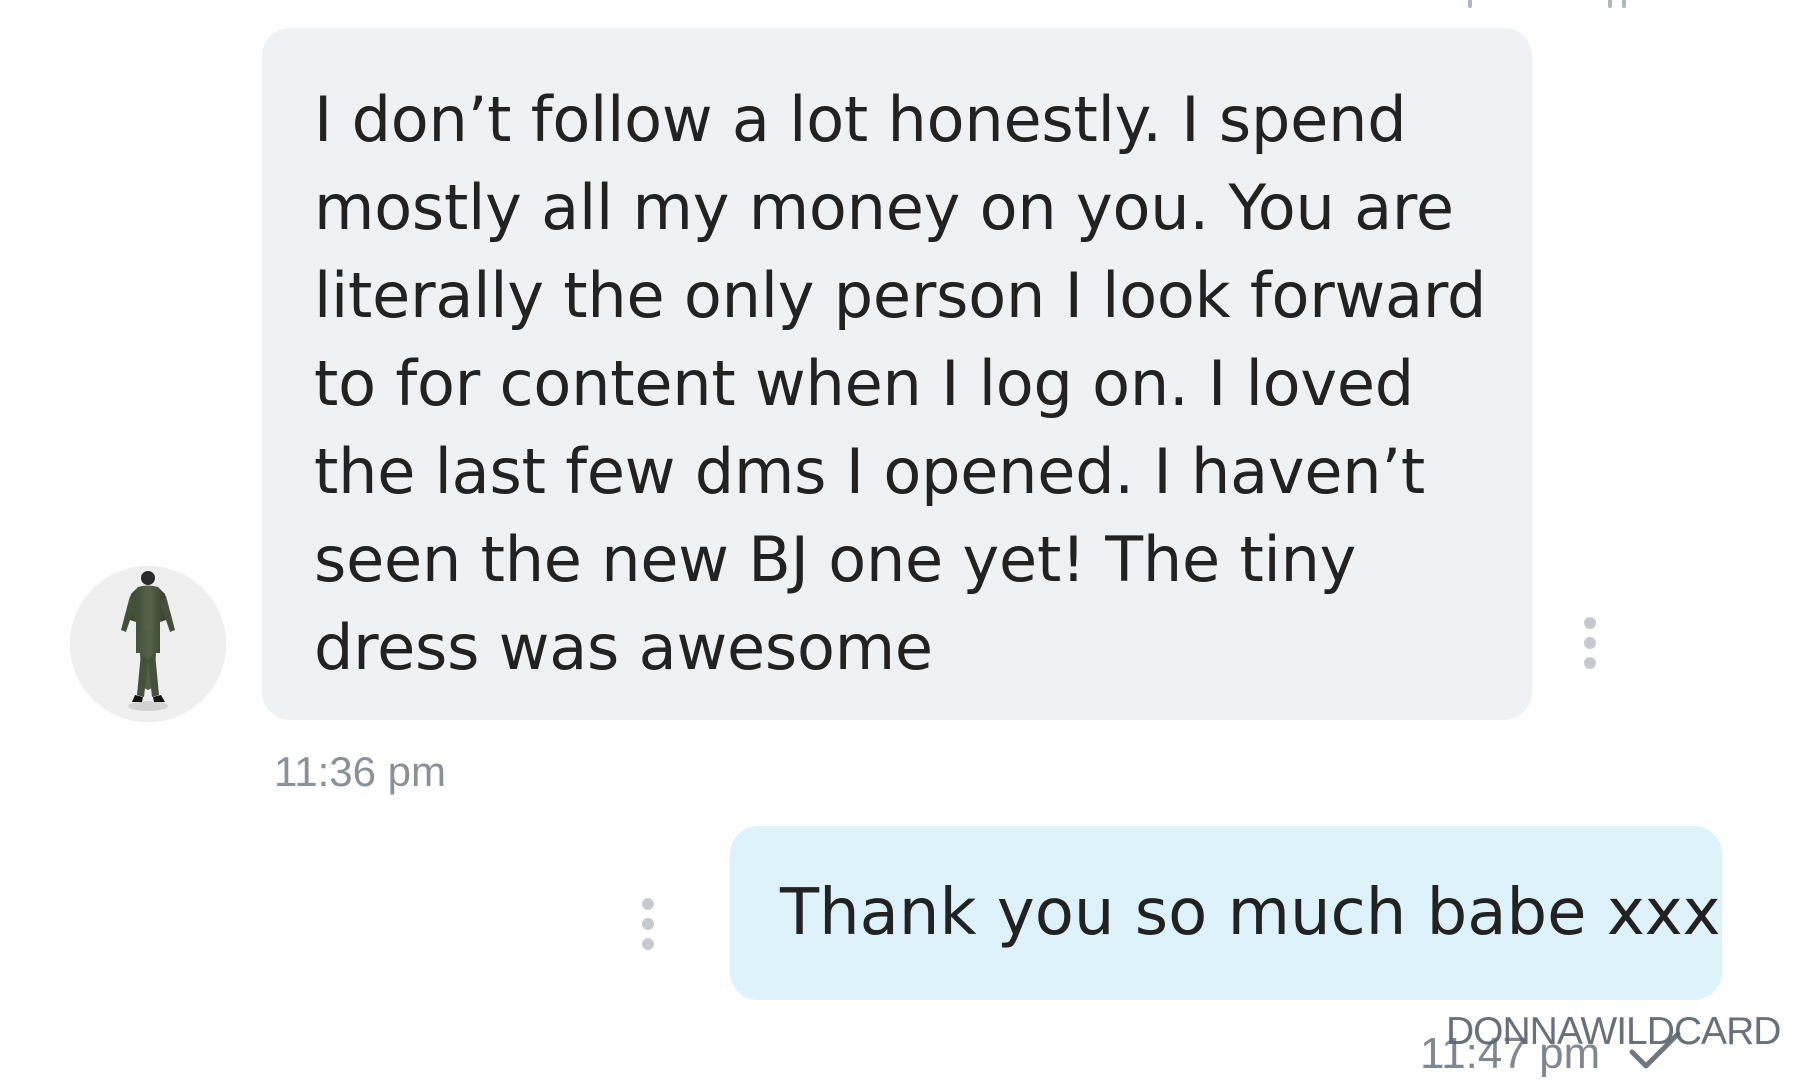  I want to click on message-options-button-outgoing, so click(648, 926).